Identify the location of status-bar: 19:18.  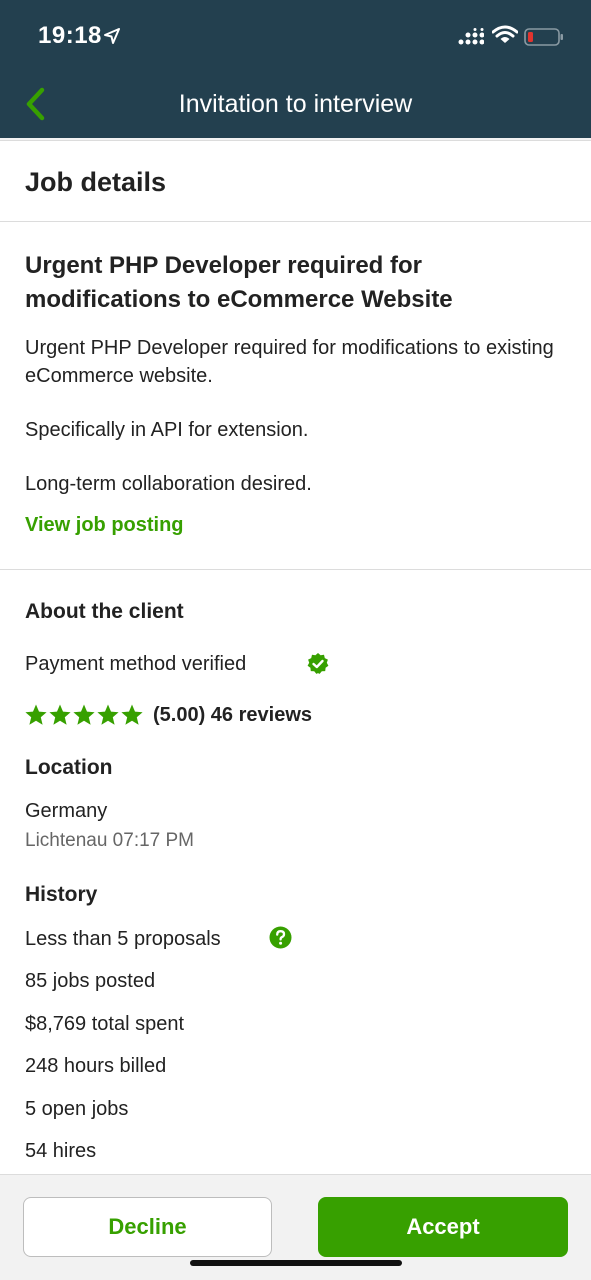
(295, 36).